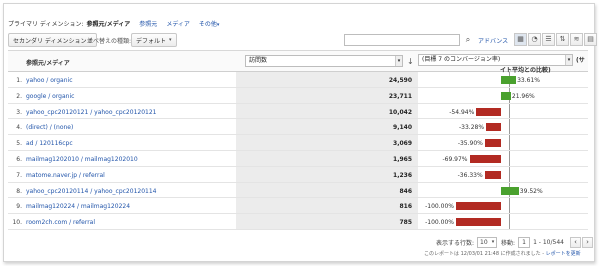 The height and width of the screenshot is (266, 600). What do you see at coordinates (49, 143) in the screenshot?
I see `row-dimension-link: ad / 120116cpc` at bounding box center [49, 143].